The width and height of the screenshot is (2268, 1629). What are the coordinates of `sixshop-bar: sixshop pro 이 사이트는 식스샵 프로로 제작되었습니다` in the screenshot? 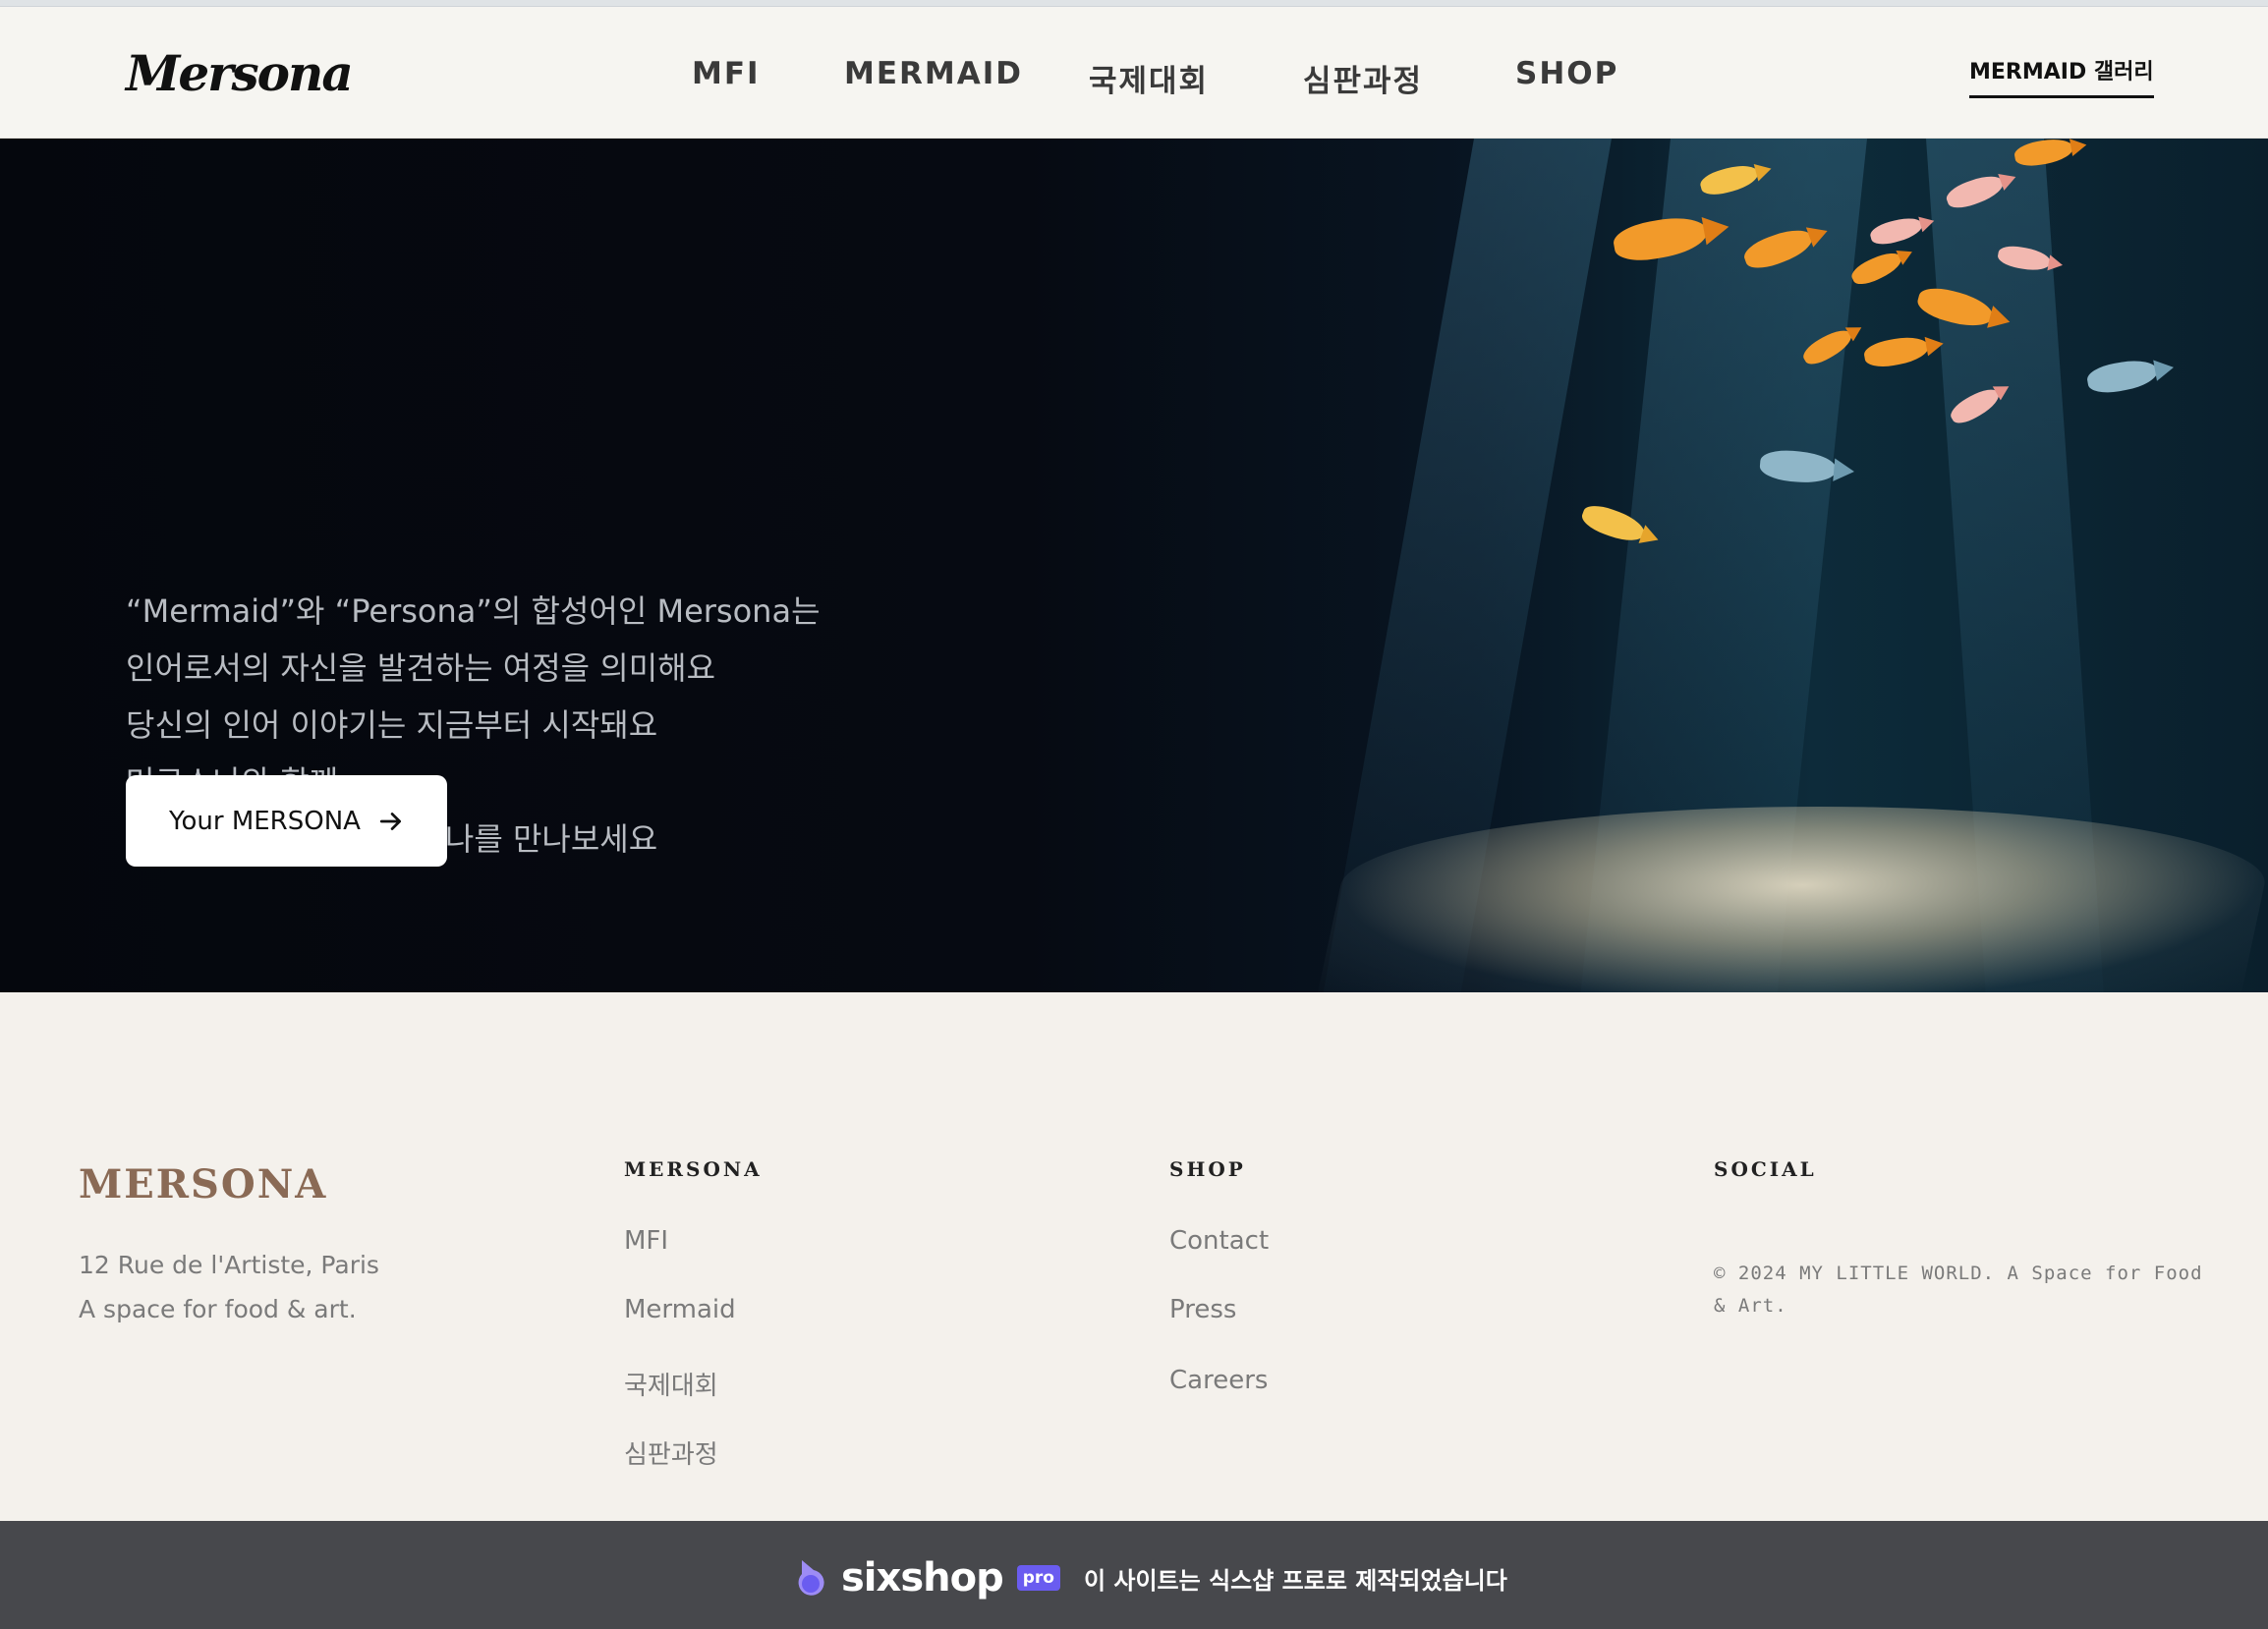 It's located at (1134, 1575).